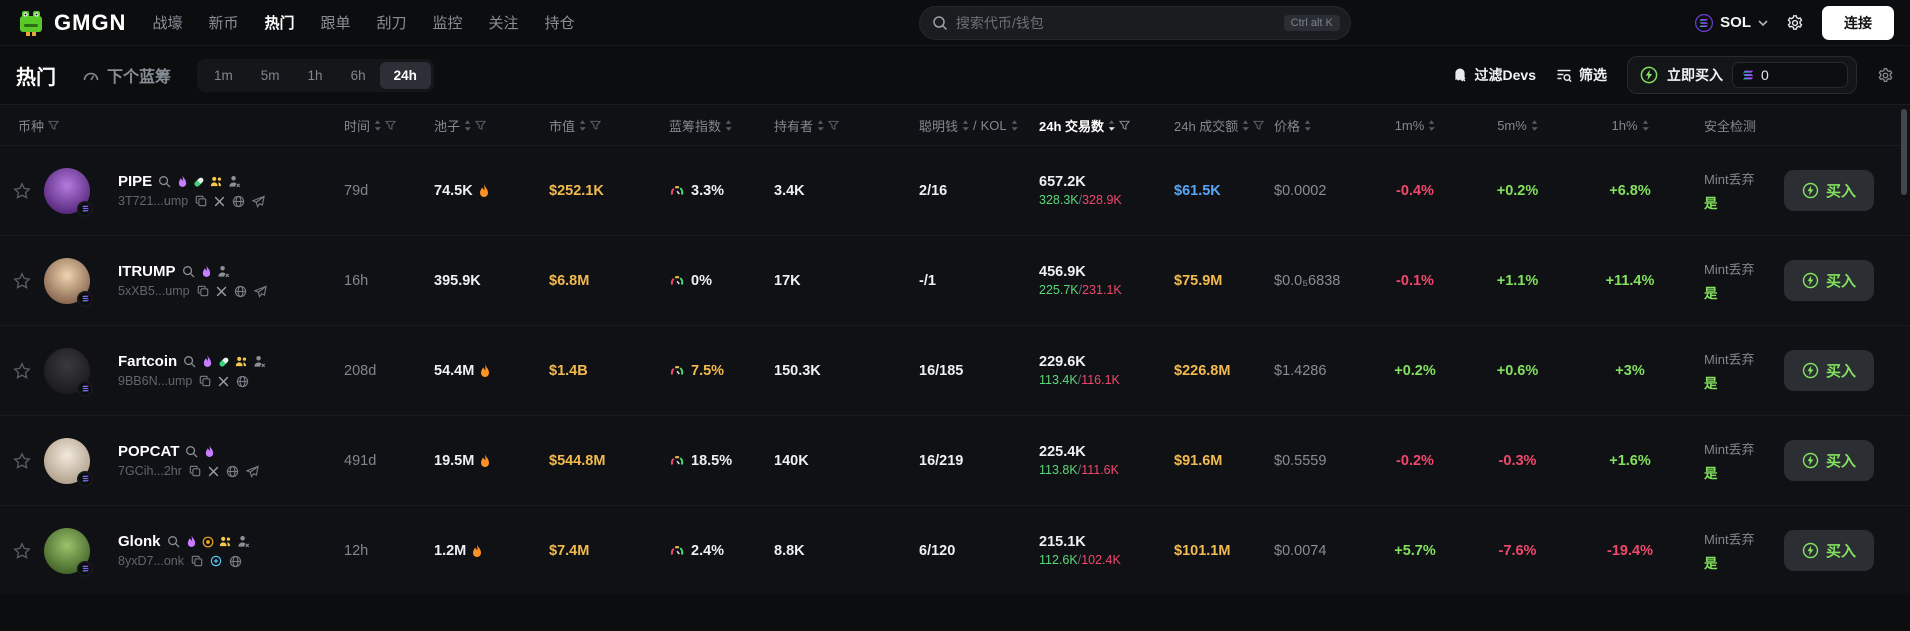 This screenshot has width=1910, height=631. I want to click on instant-buy-amount-input, so click(1800, 75).